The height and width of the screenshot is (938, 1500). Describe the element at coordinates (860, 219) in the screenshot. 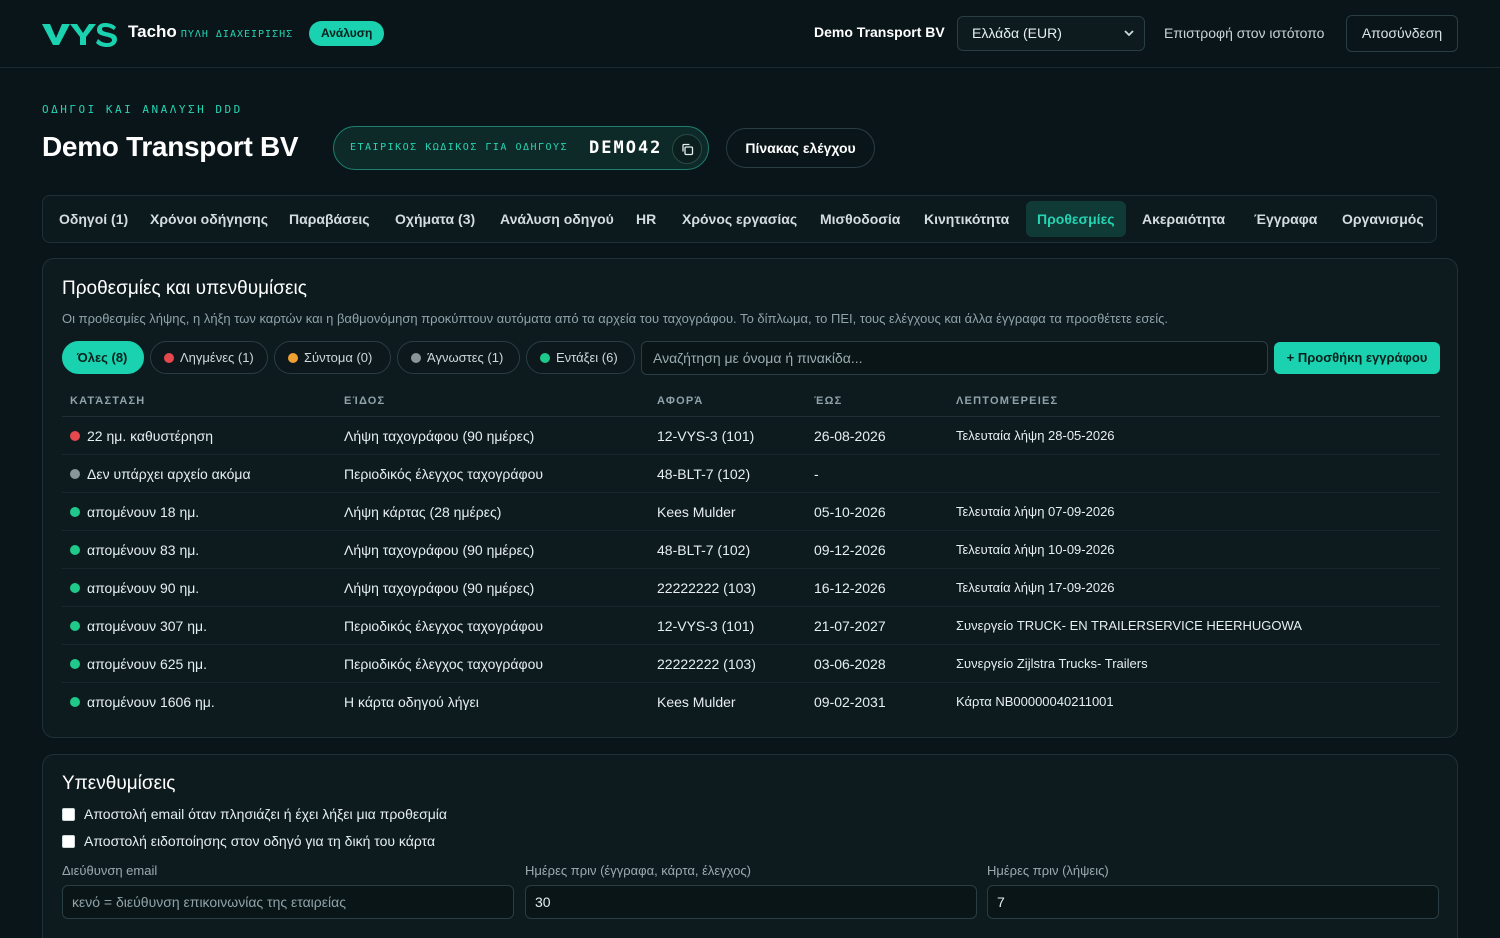

I see `tab-payroll: Μισθοδοσία` at that location.